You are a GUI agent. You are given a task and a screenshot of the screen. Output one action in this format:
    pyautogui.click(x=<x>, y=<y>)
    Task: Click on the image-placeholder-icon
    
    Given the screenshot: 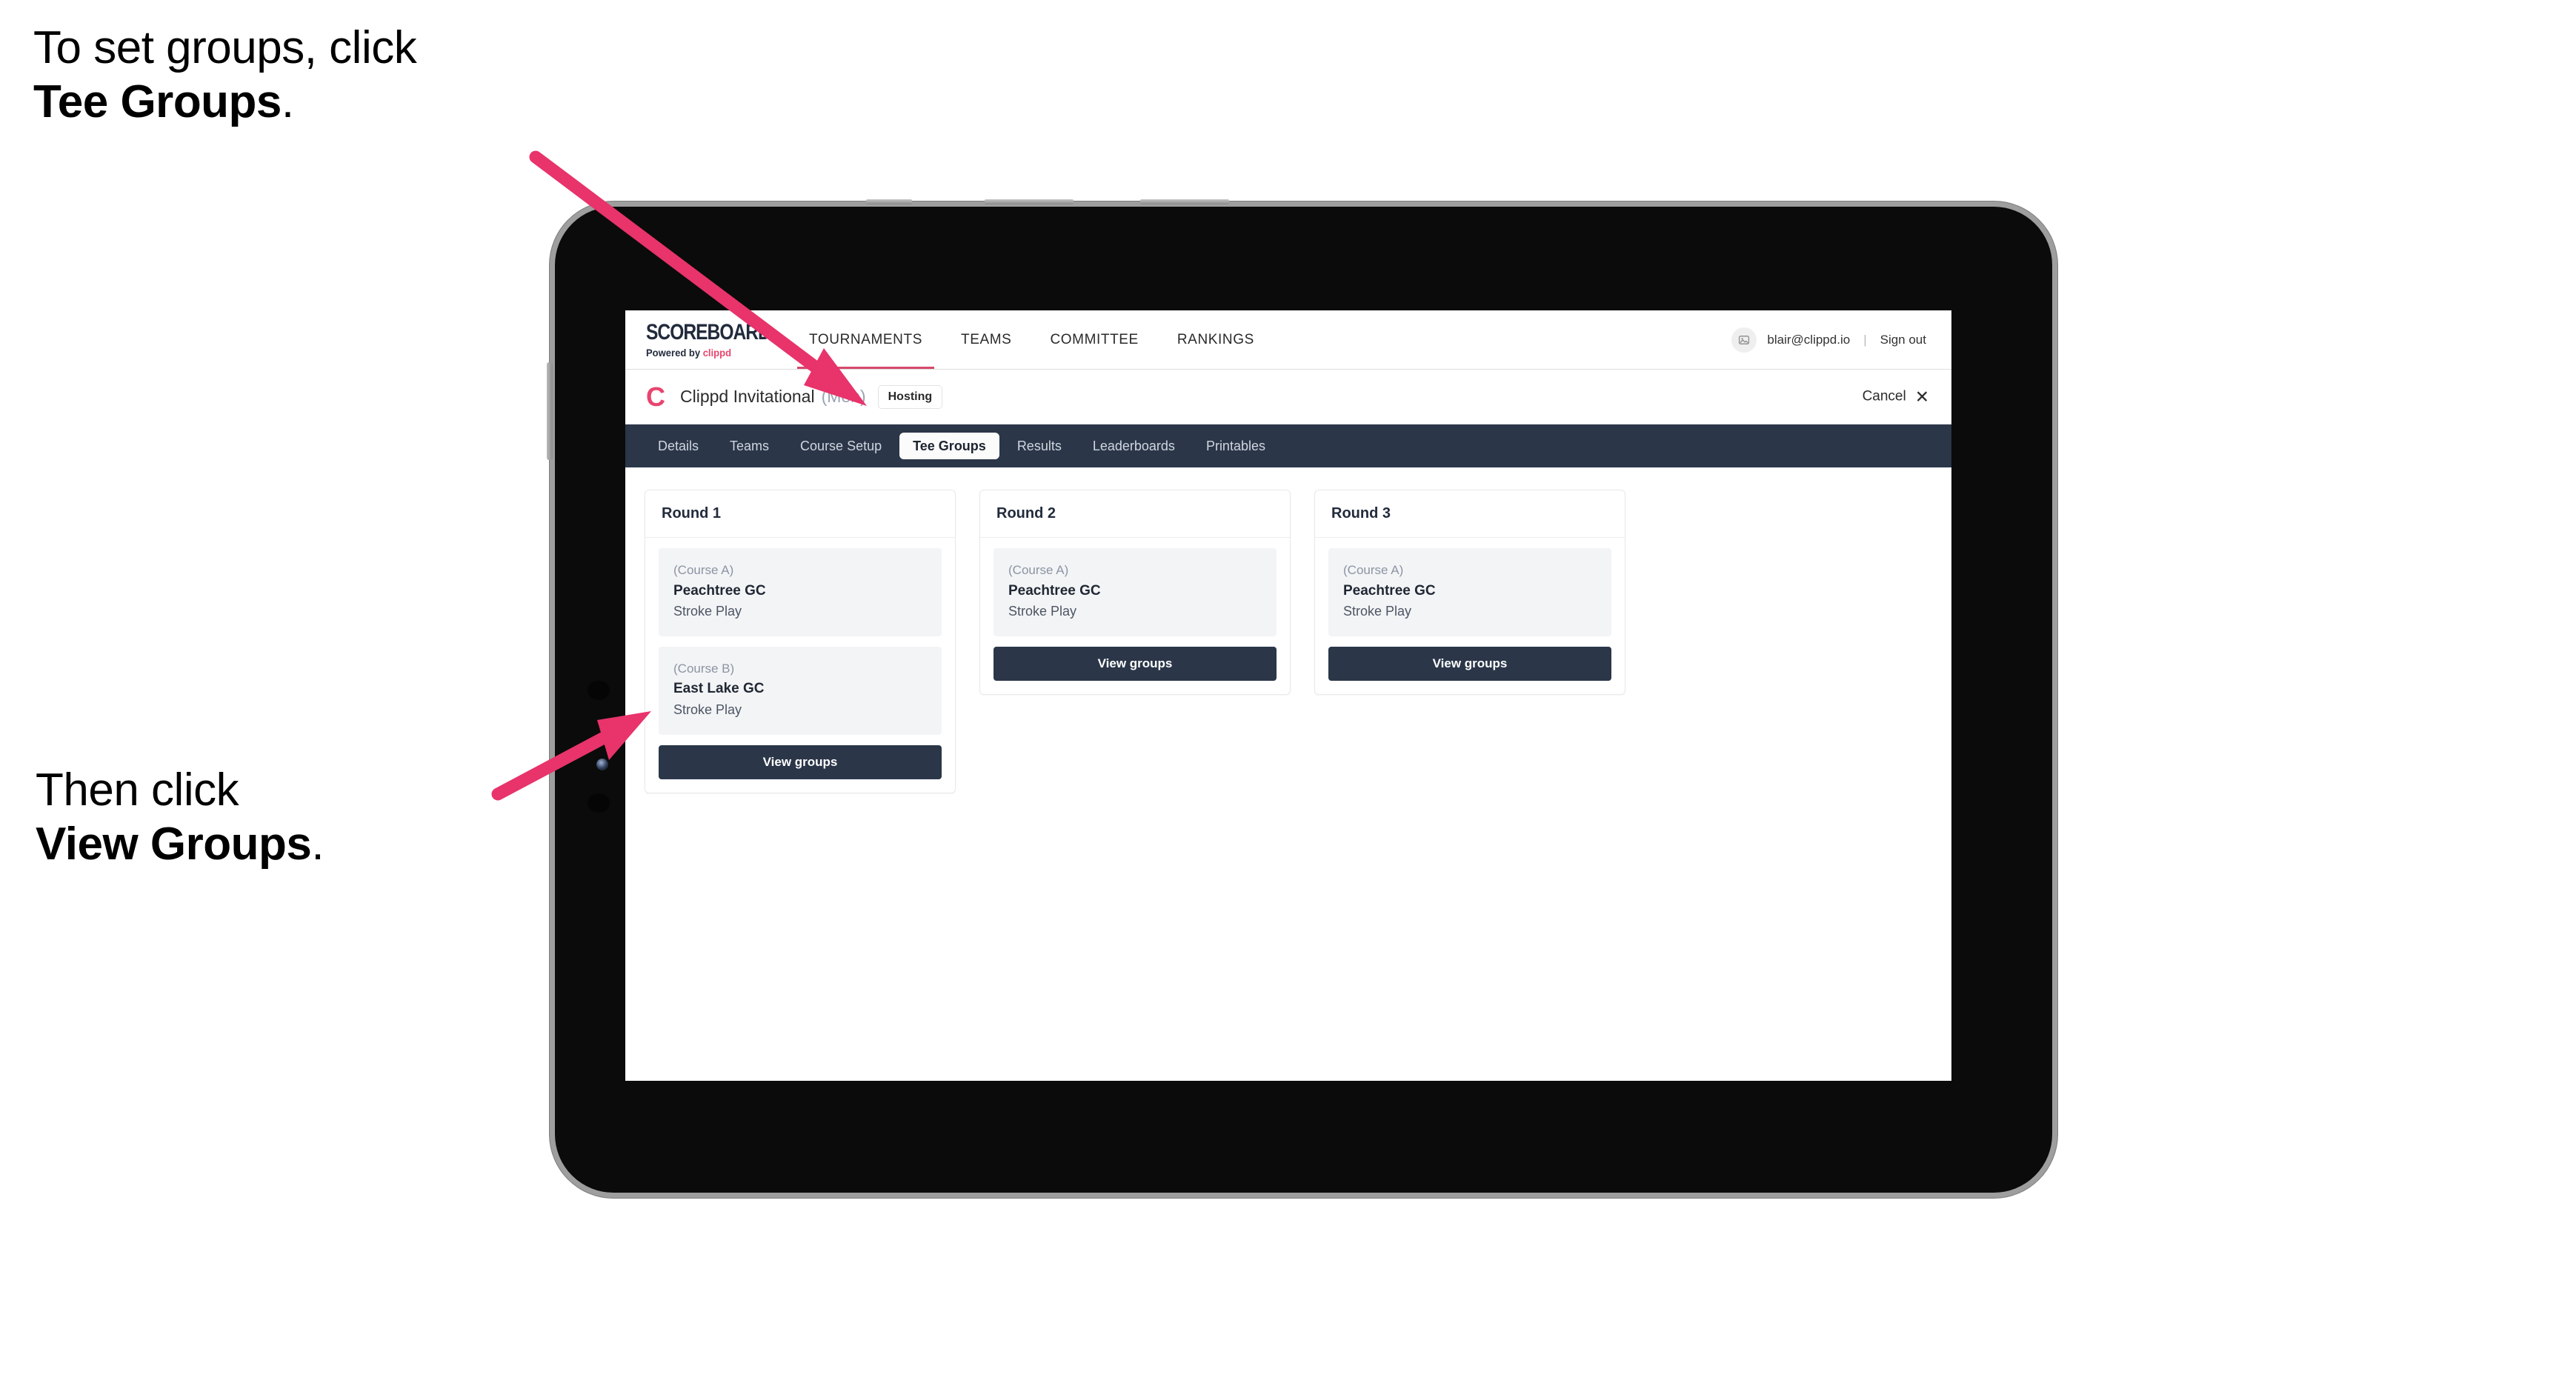 What is the action you would take?
    pyautogui.click(x=1744, y=339)
    